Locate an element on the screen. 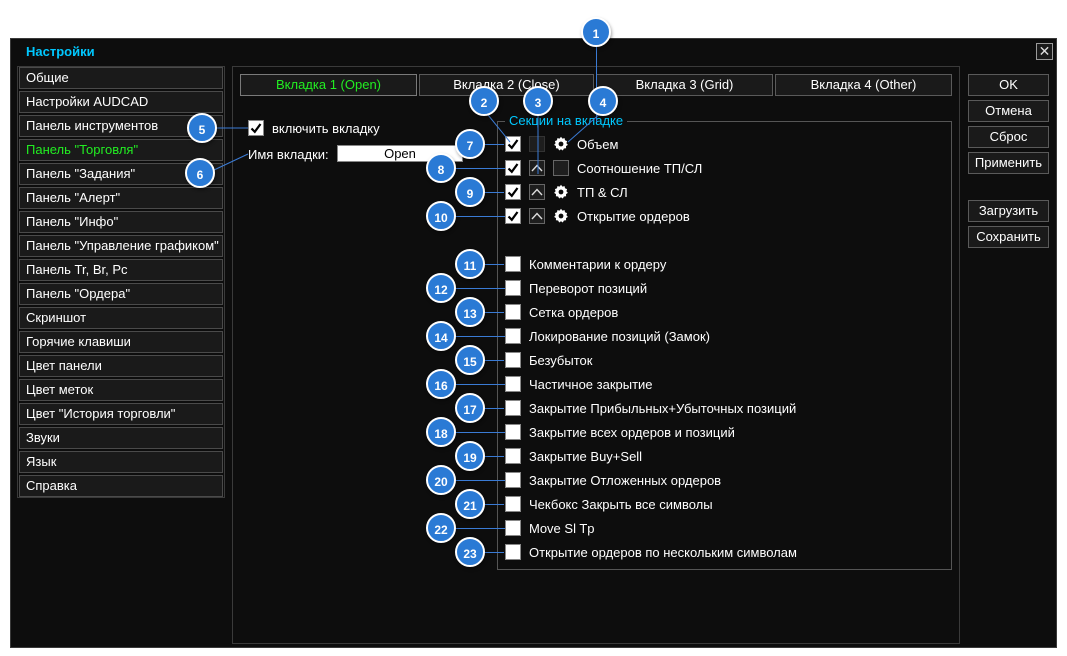 This screenshot has height=656, width=1067. section-position-lock-label: Локирование позиций (Замок) is located at coordinates (619, 336).